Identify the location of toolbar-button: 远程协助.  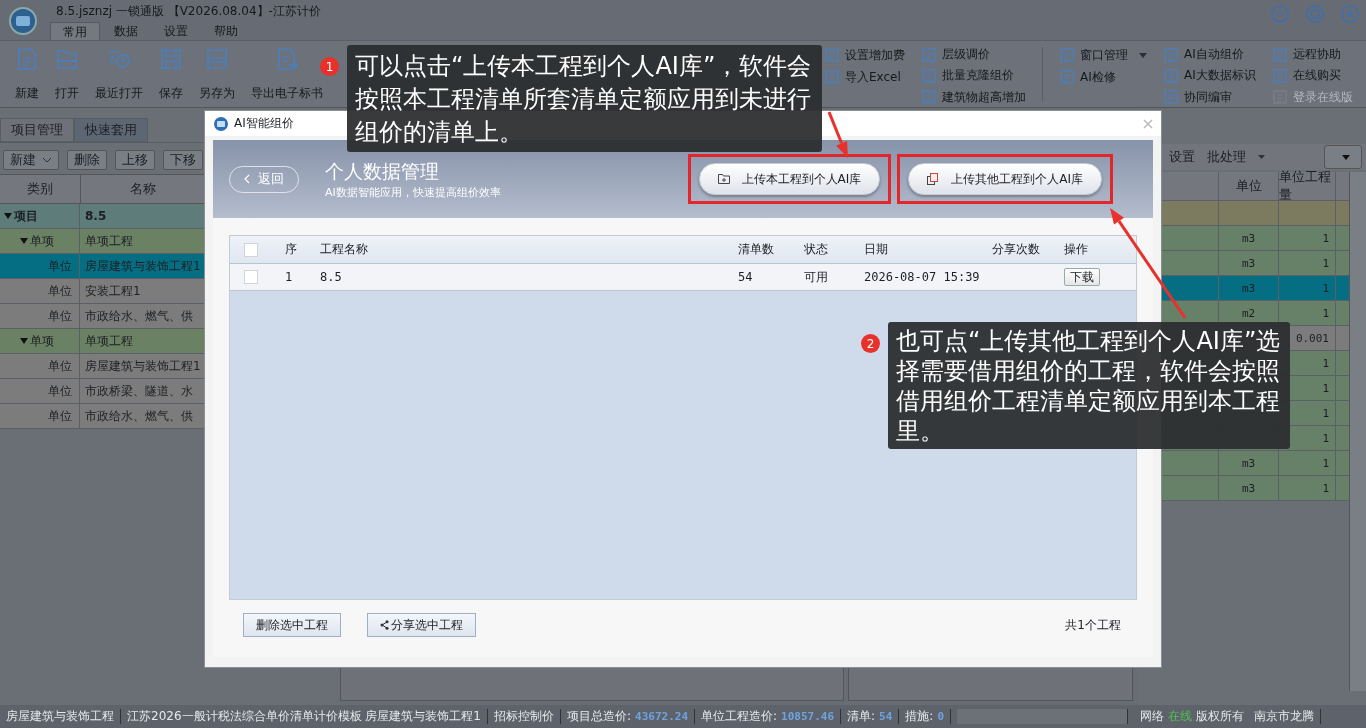
(1312, 55).